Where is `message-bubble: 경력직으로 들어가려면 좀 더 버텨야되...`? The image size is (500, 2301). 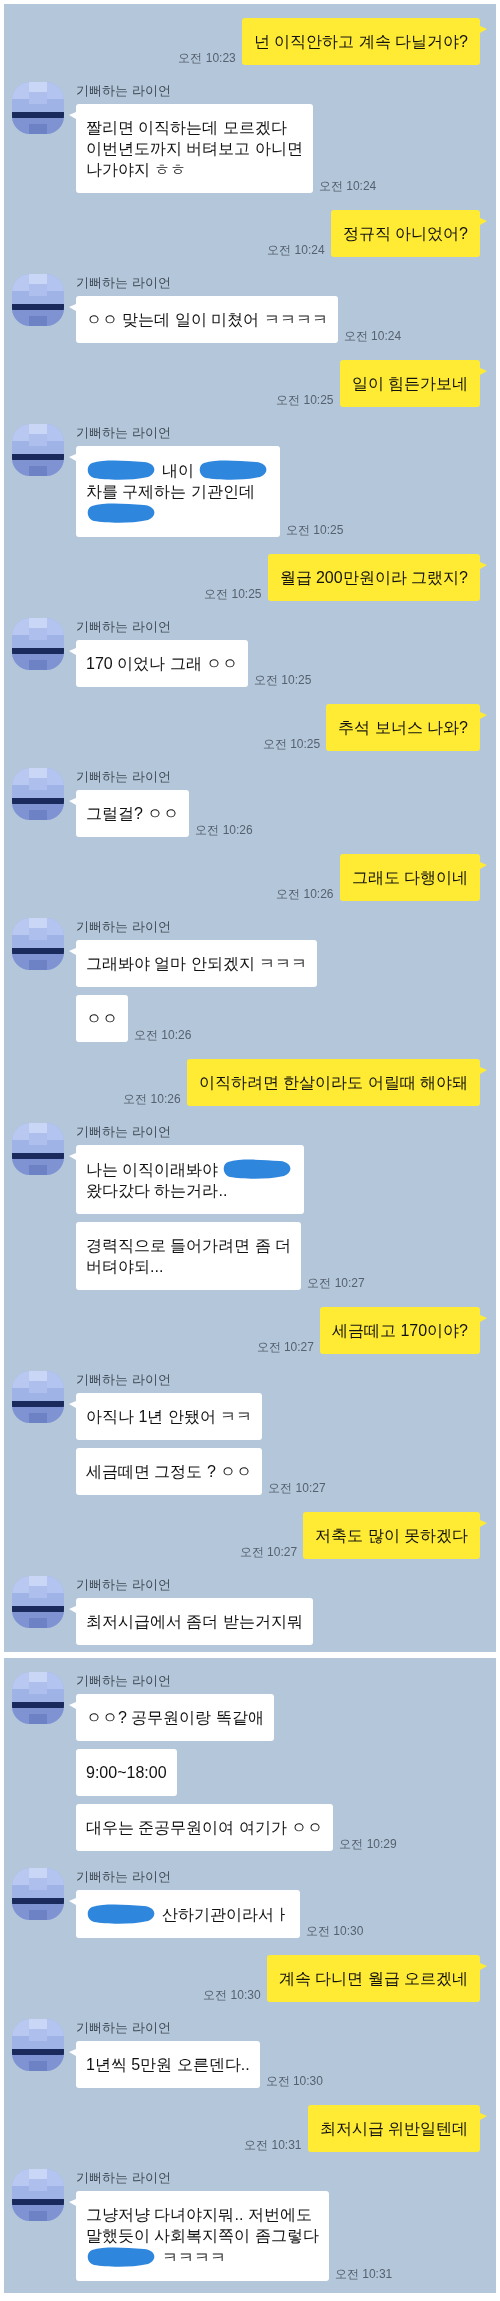
message-bubble: 경력직으로 들어가려면 좀 더 버텨야되... is located at coordinates (189, 1256).